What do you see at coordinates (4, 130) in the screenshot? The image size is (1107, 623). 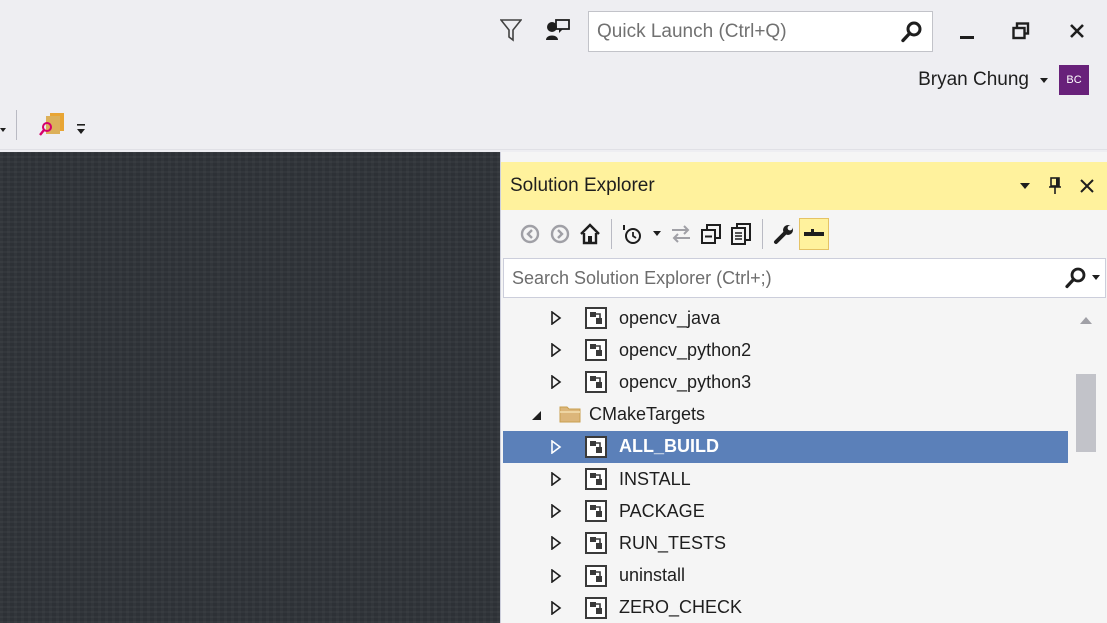 I see `dropdown-arrow-icon` at bounding box center [4, 130].